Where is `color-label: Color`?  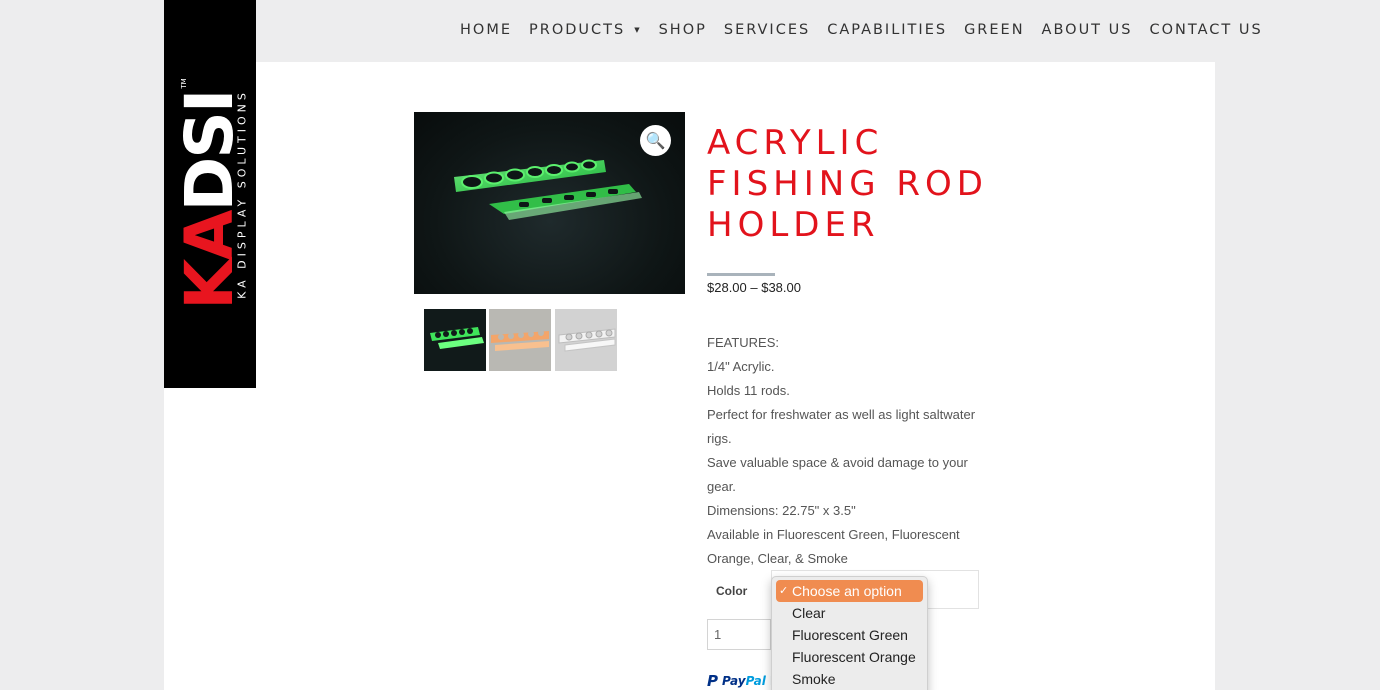 color-label: Color is located at coordinates (732, 591).